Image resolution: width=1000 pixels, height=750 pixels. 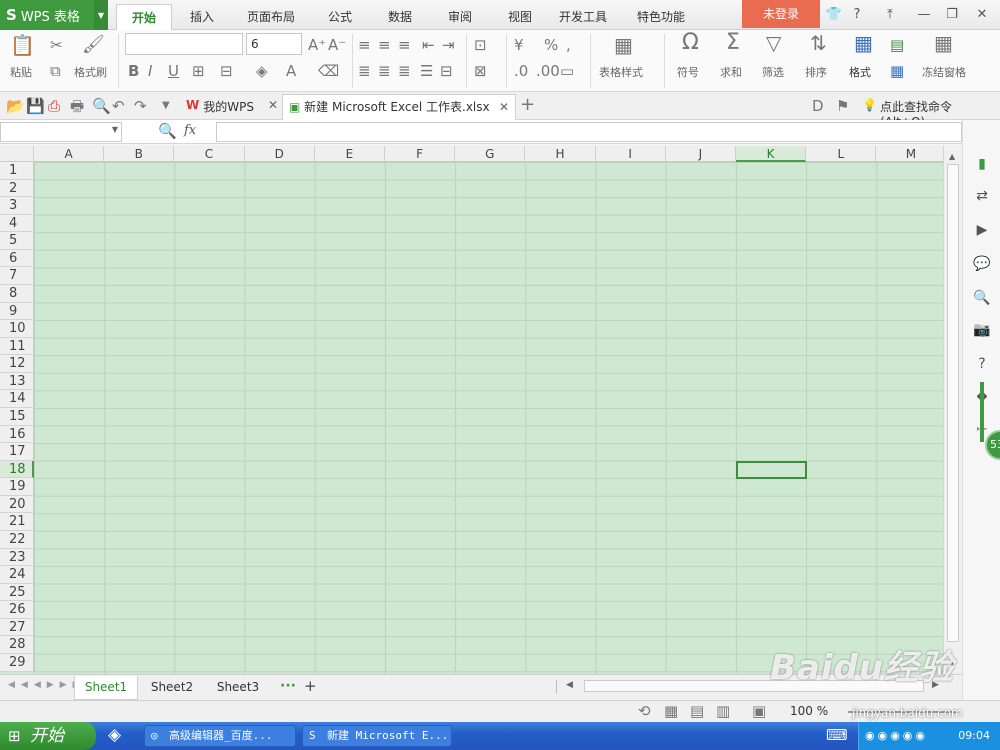 What do you see at coordinates (690, 43) in the screenshot?
I see `symbol-icon: Ω` at bounding box center [690, 43].